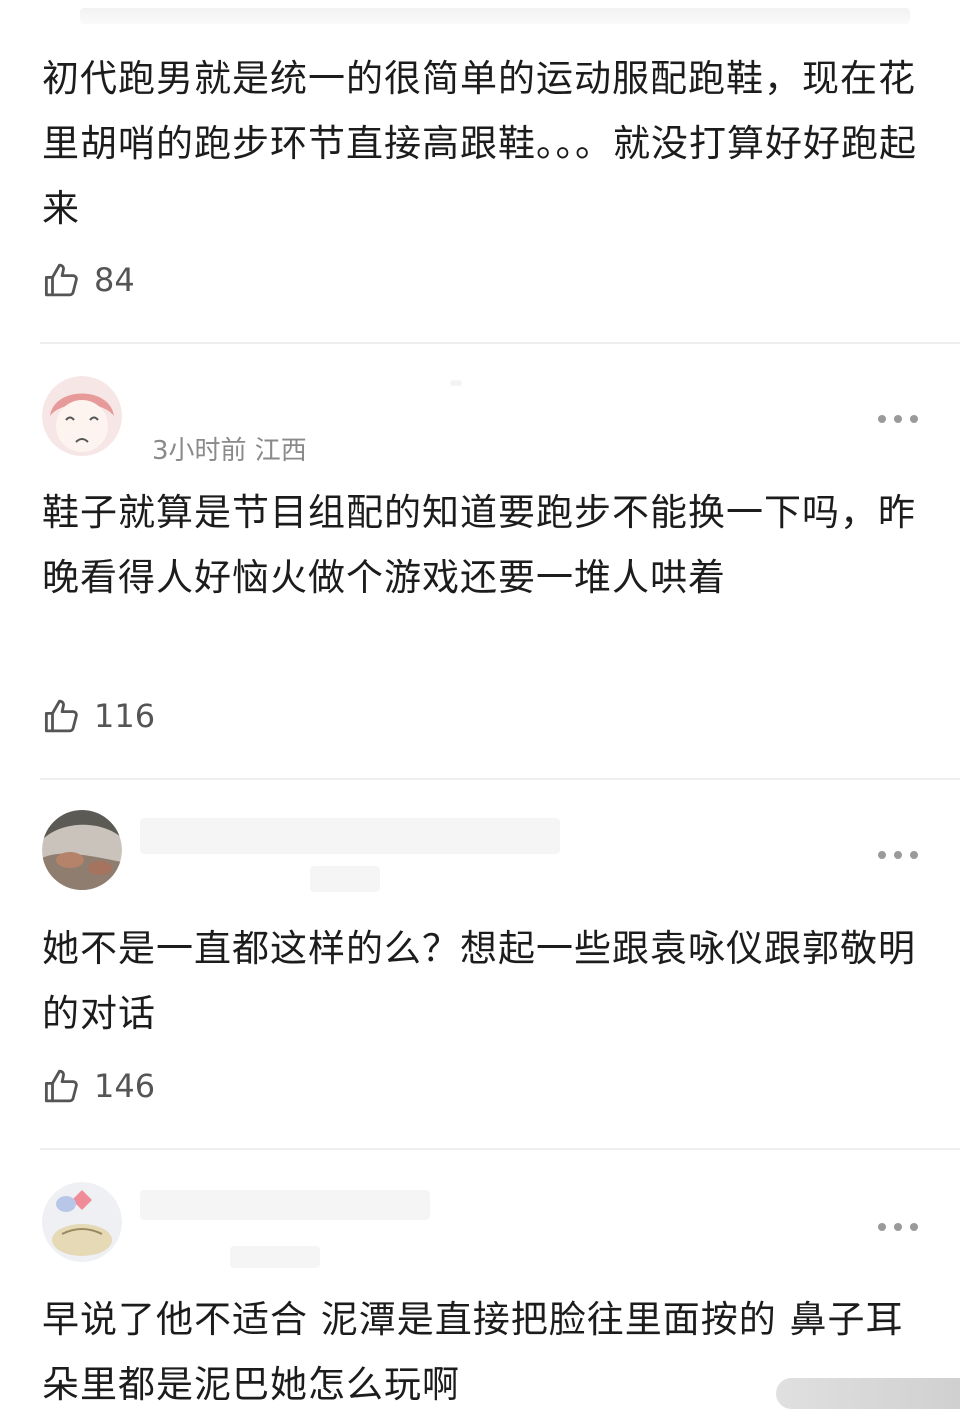 The image size is (960, 1417). I want to click on comment-text: 她不是一直都这样的么？想起一些跟袁咏仪跟郭敬明的对话, so click(479, 981).